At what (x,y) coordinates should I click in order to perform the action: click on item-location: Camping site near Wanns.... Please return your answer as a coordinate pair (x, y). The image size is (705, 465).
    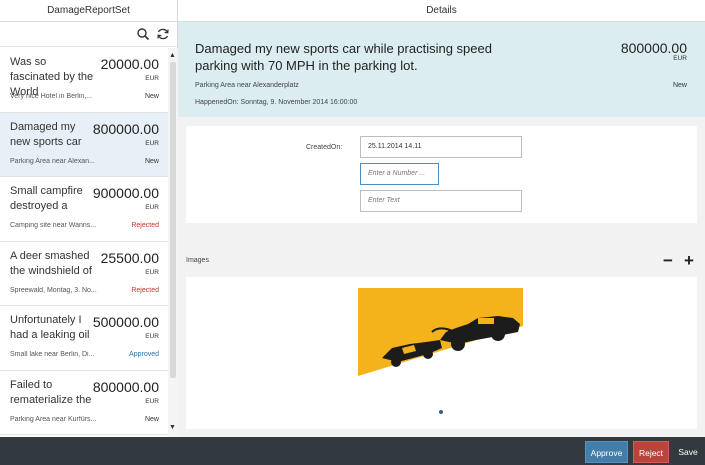
    Looking at the image, I should click on (53, 225).